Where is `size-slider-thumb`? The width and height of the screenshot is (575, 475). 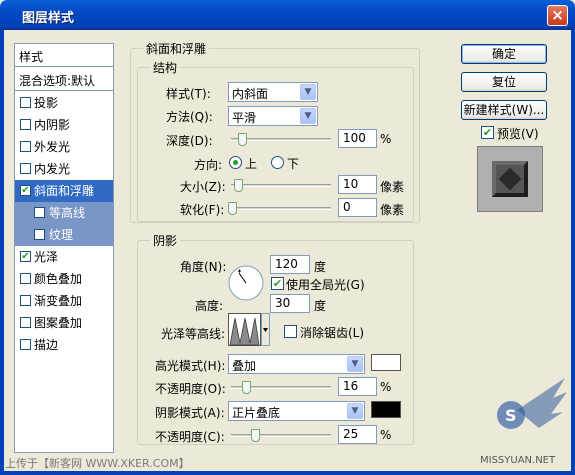 size-slider-thumb is located at coordinates (238, 185).